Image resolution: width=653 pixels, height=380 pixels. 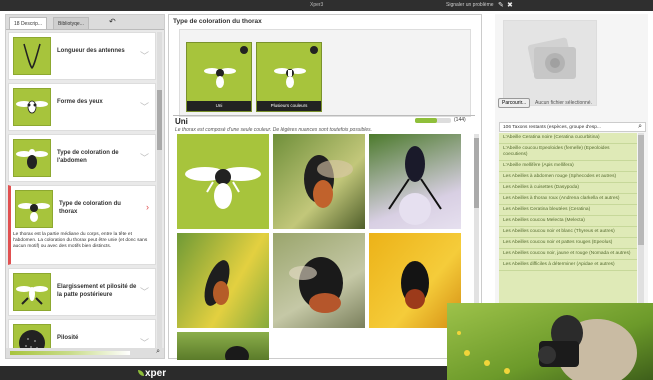 I want to click on descriptor-label: Type de coloration de l'abdomen, so click(x=88, y=157).